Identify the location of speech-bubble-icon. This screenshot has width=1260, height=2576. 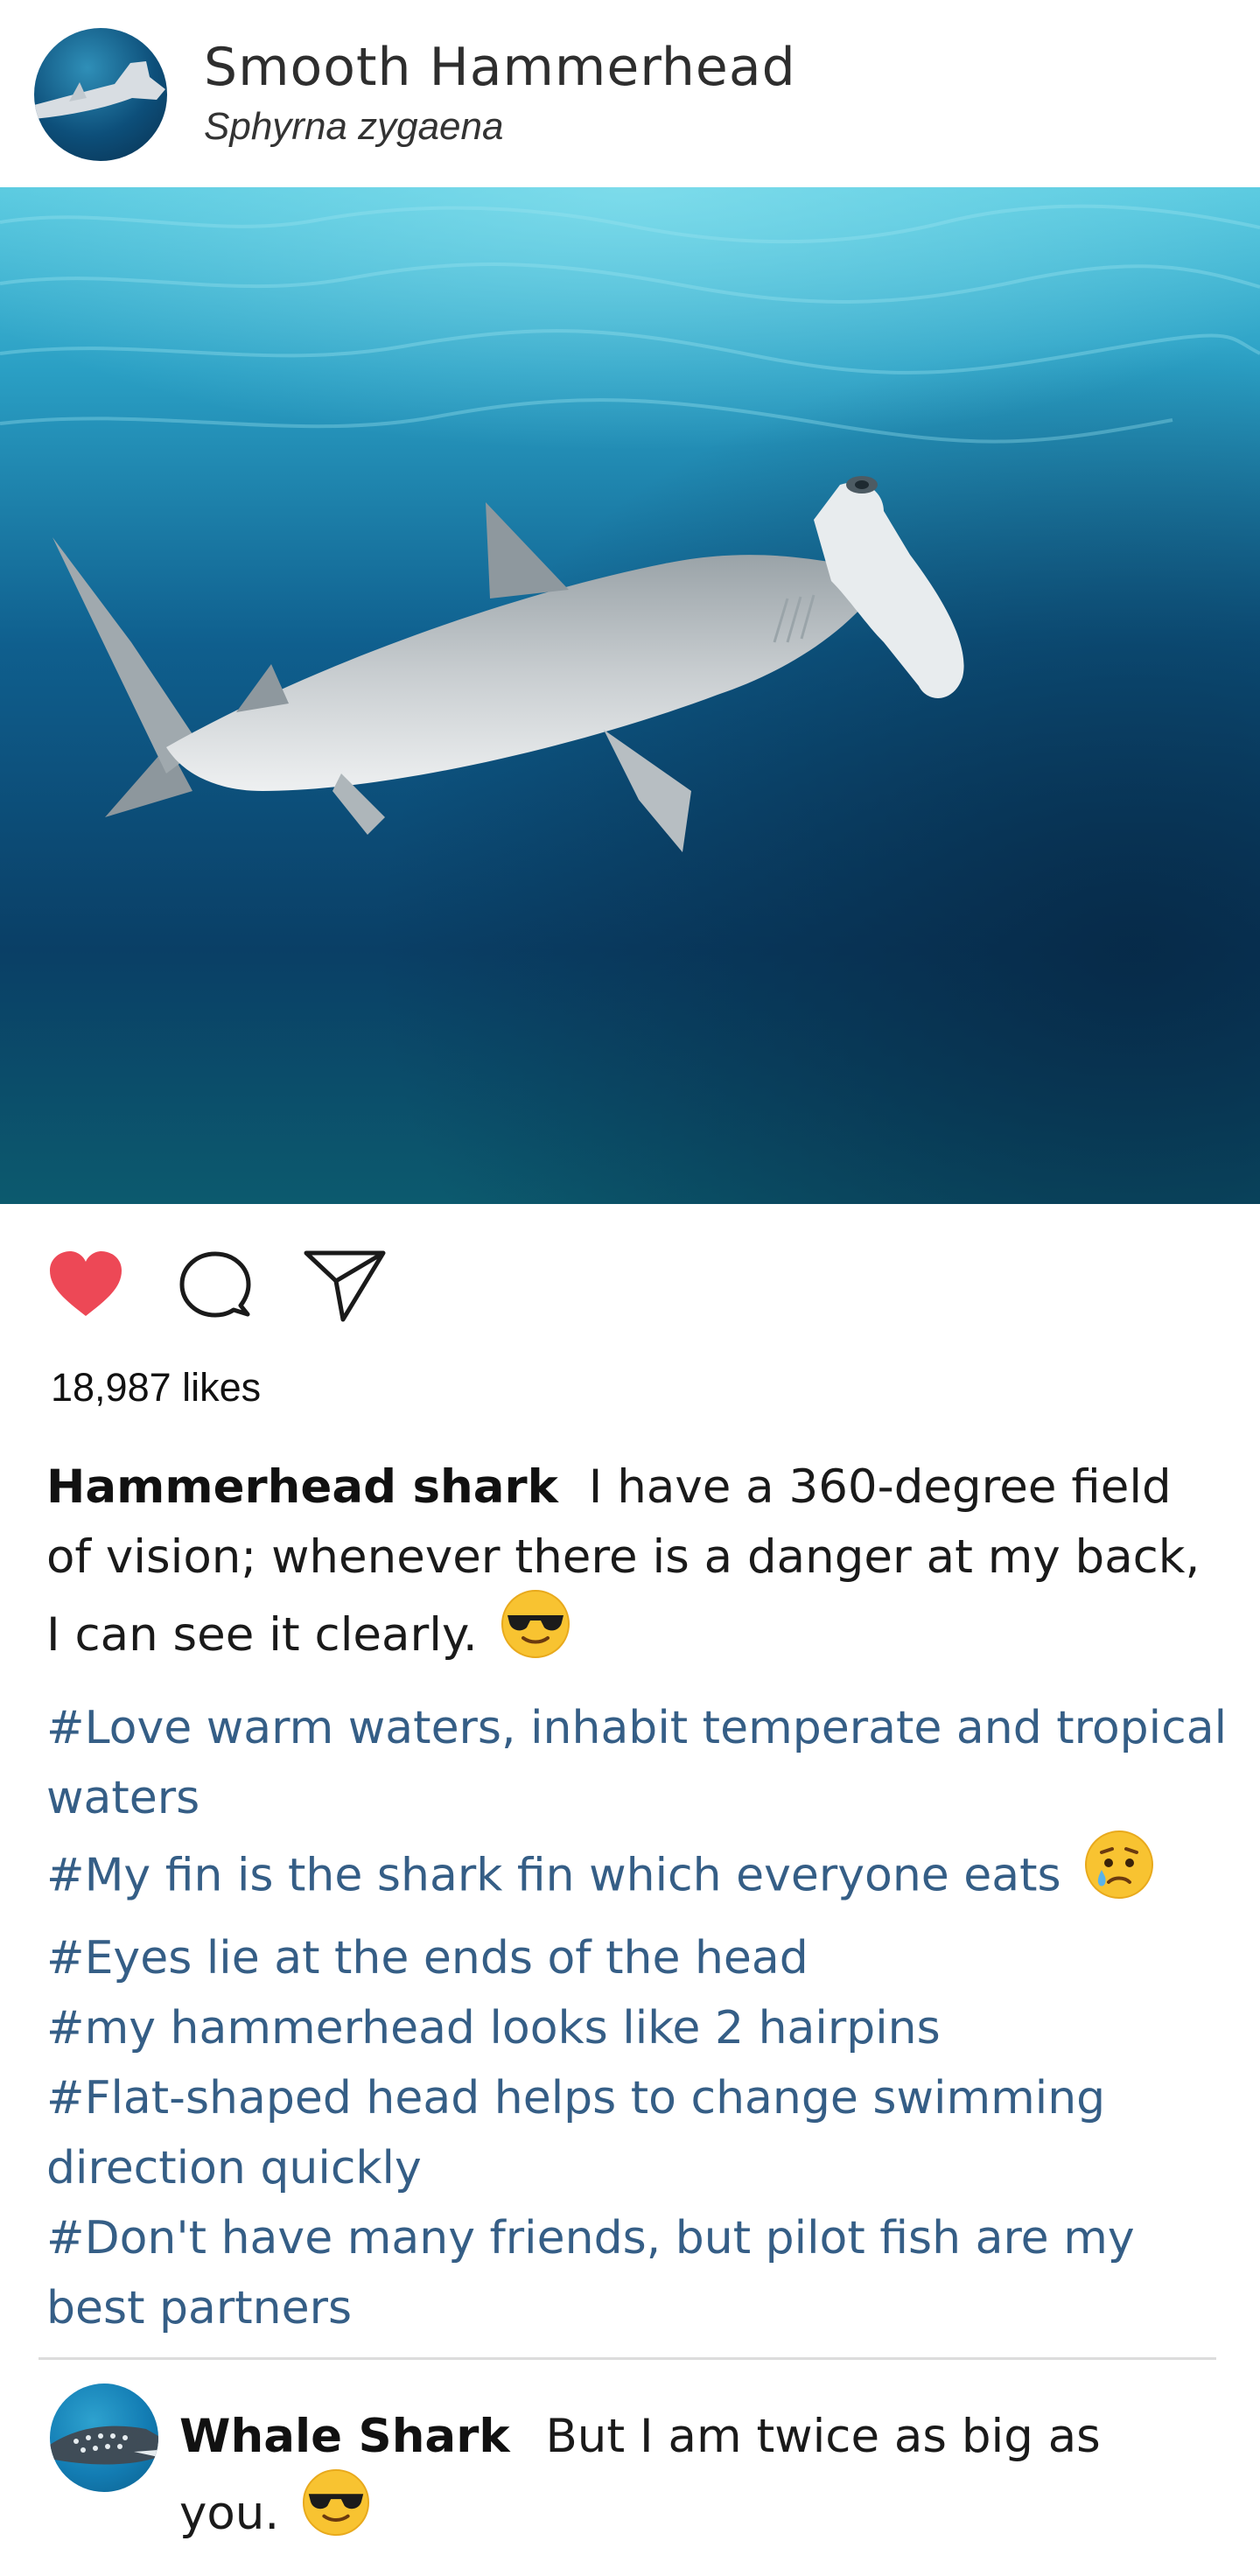
(215, 1288).